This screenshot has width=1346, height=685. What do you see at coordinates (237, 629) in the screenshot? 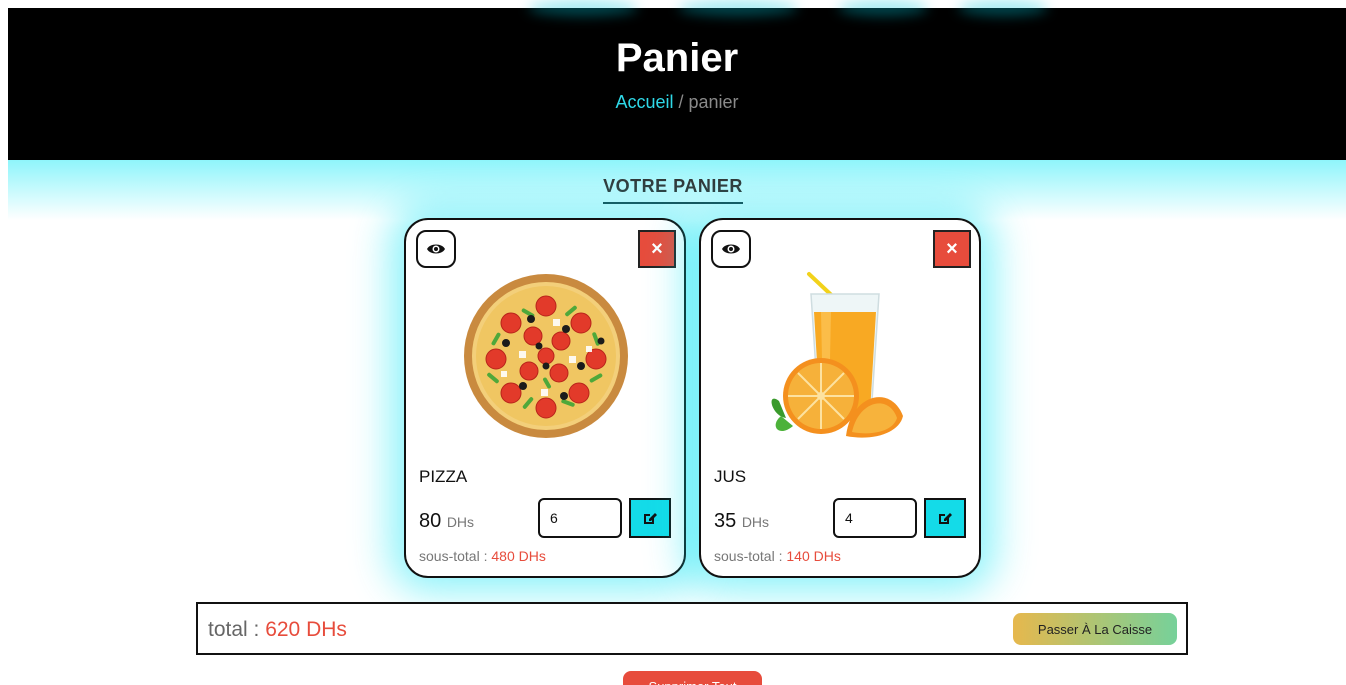
I see `total-label: total :` at bounding box center [237, 629].